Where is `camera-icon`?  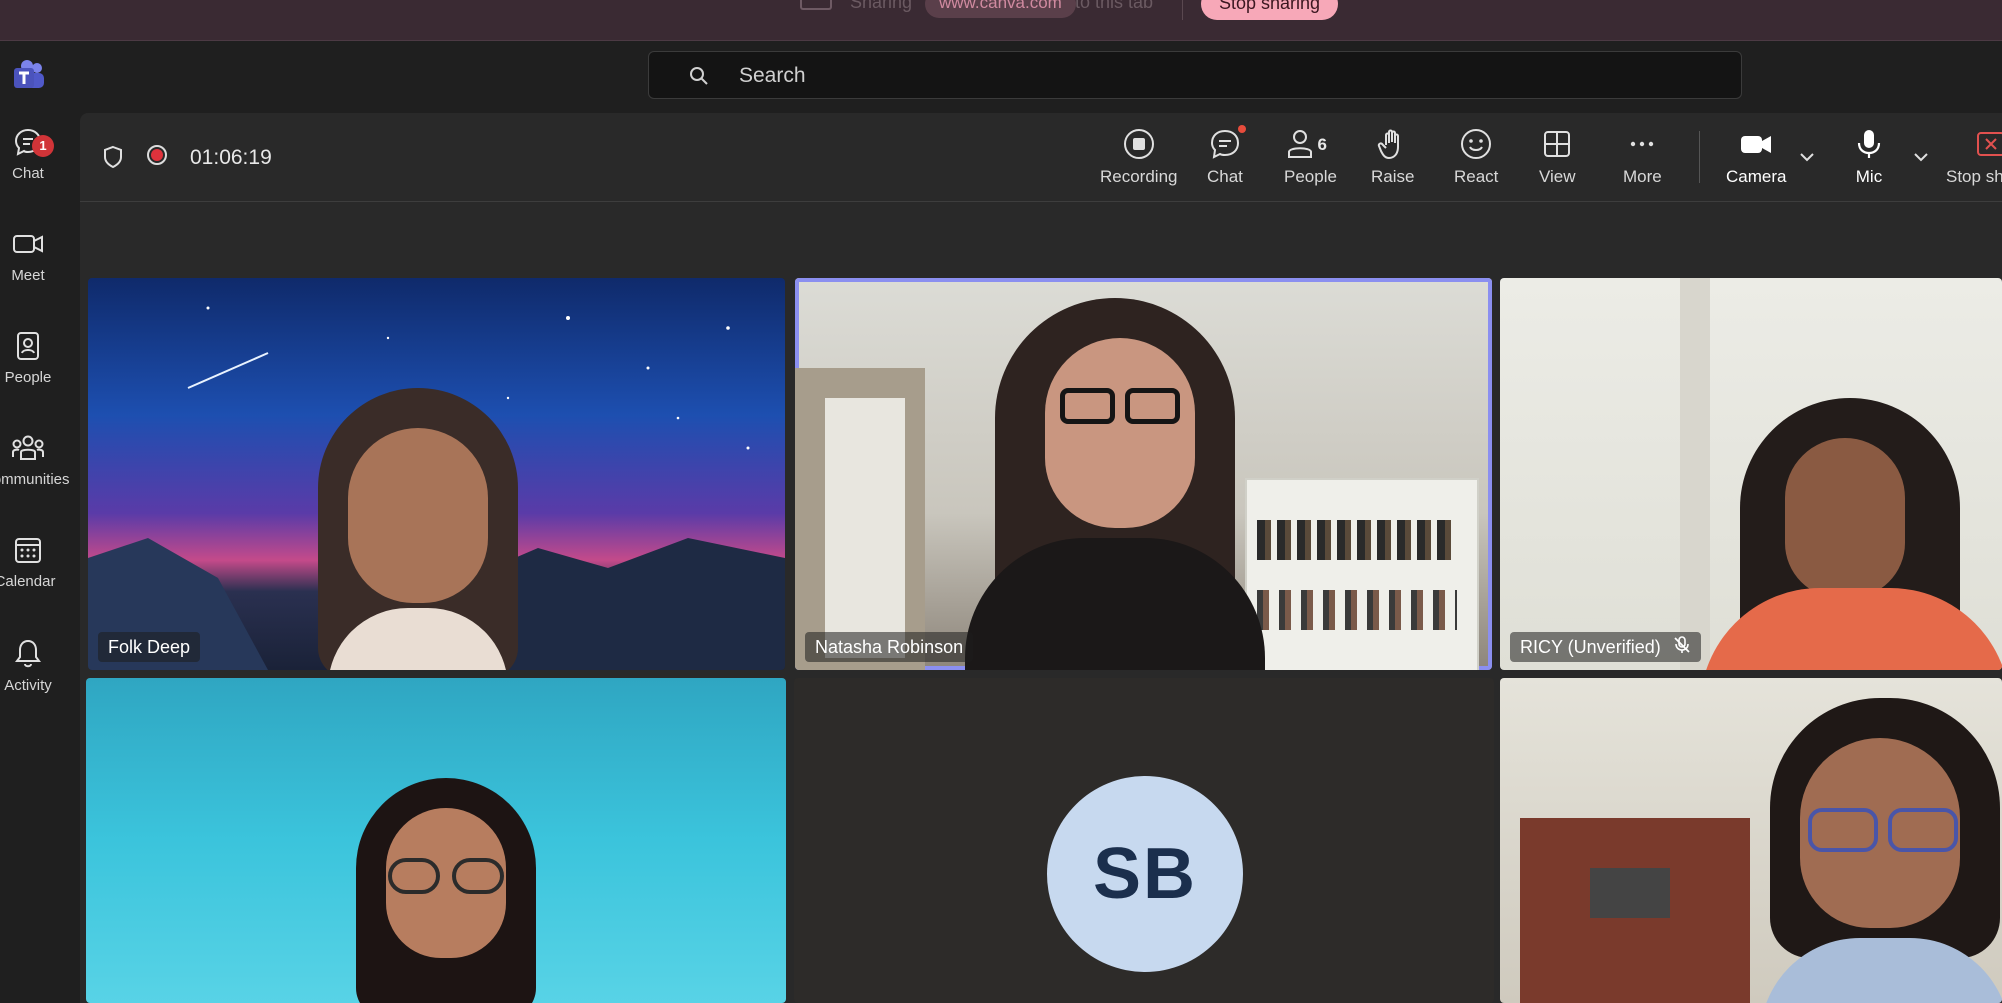
camera-icon is located at coordinates (1756, 144).